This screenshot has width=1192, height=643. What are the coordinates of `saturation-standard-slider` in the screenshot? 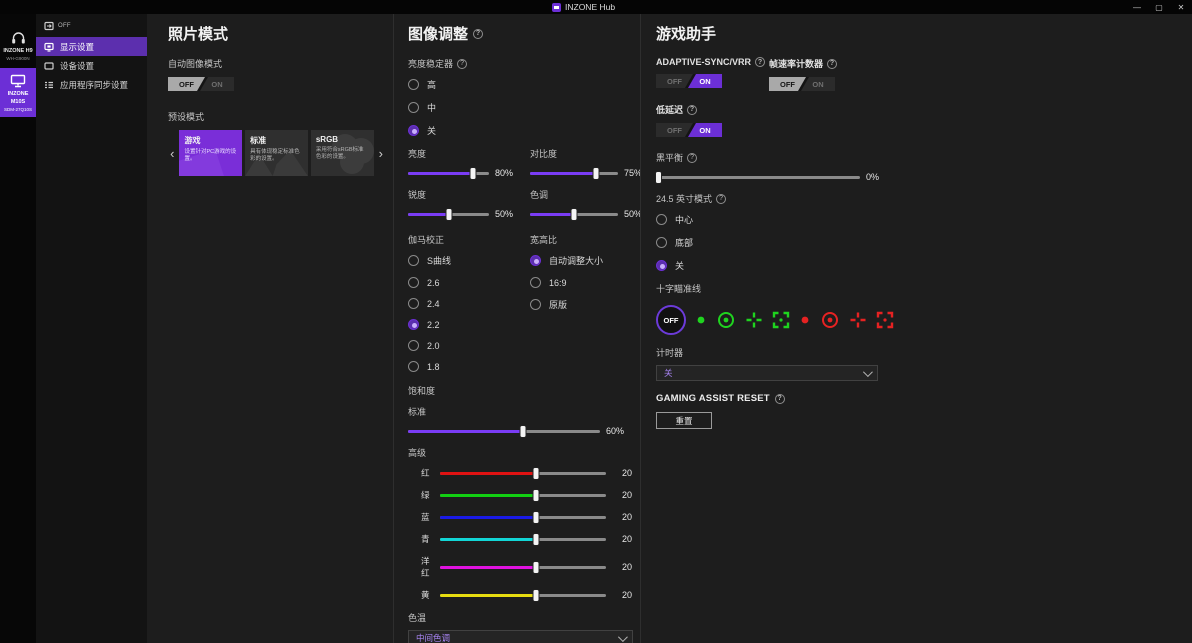 It's located at (504, 431).